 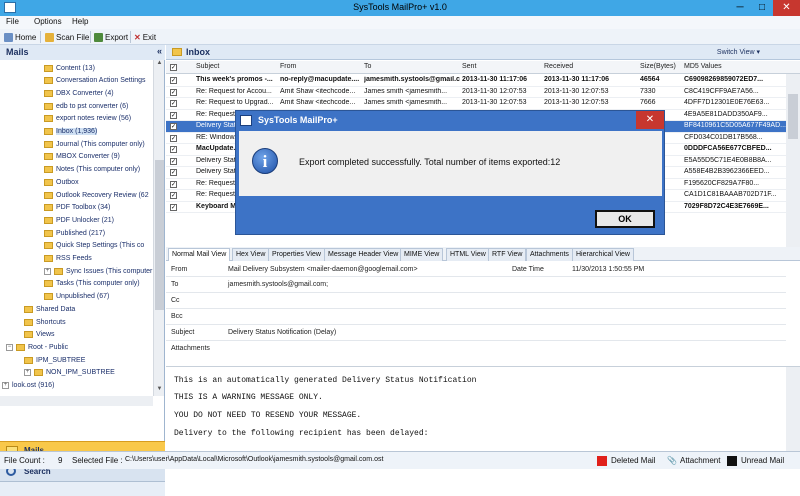 I want to click on col-from: From, so click(x=288, y=66).